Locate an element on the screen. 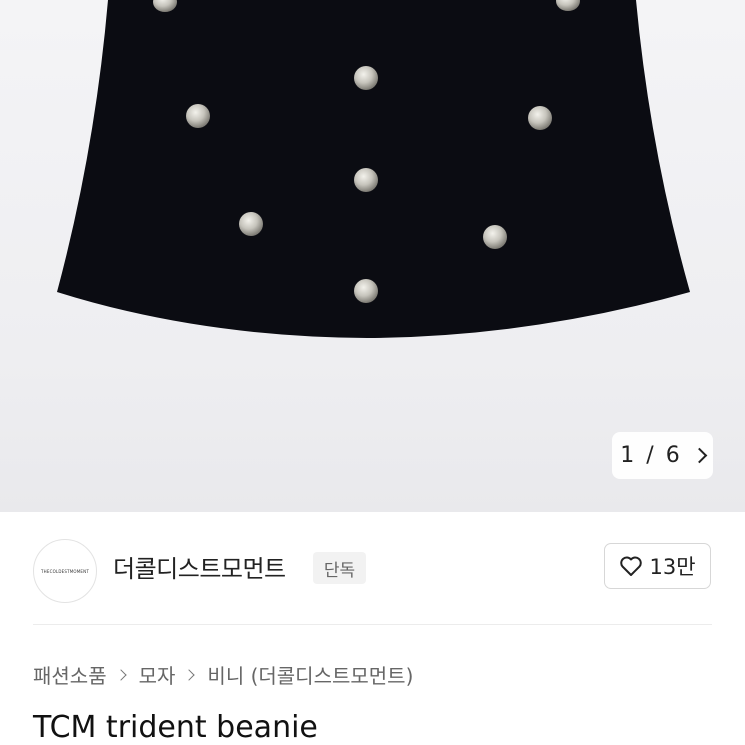 This screenshot has height=745, width=745. counter-total: 6 is located at coordinates (672, 455).